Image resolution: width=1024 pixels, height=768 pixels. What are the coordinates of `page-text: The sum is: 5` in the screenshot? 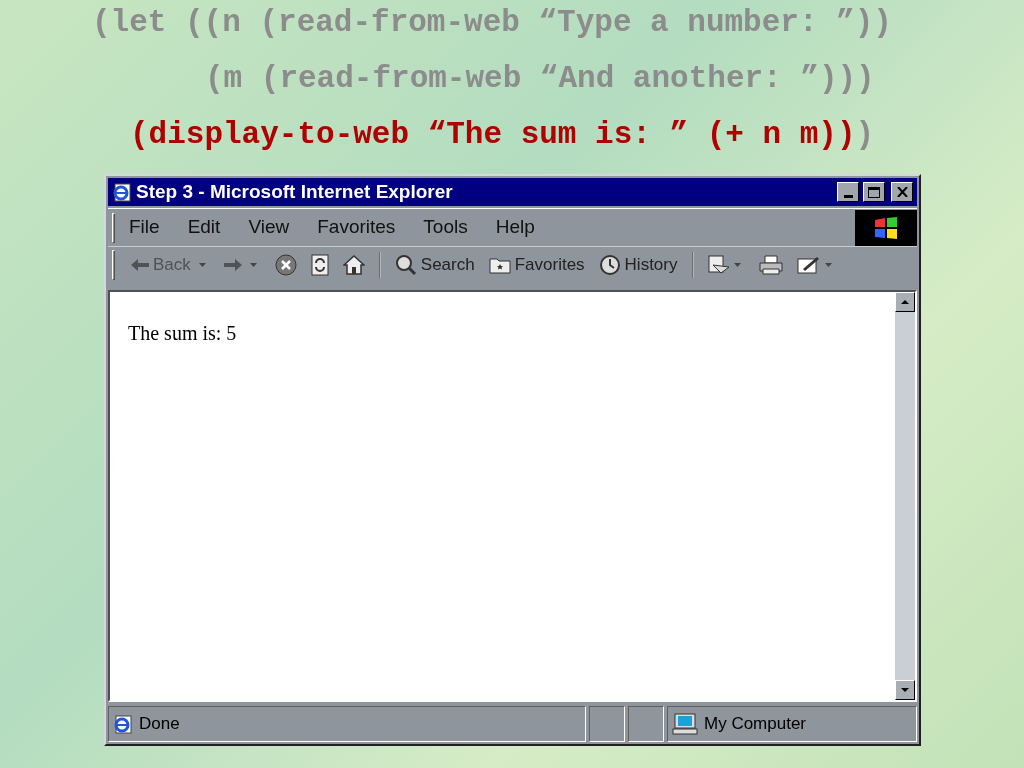 It's located at (182, 333).